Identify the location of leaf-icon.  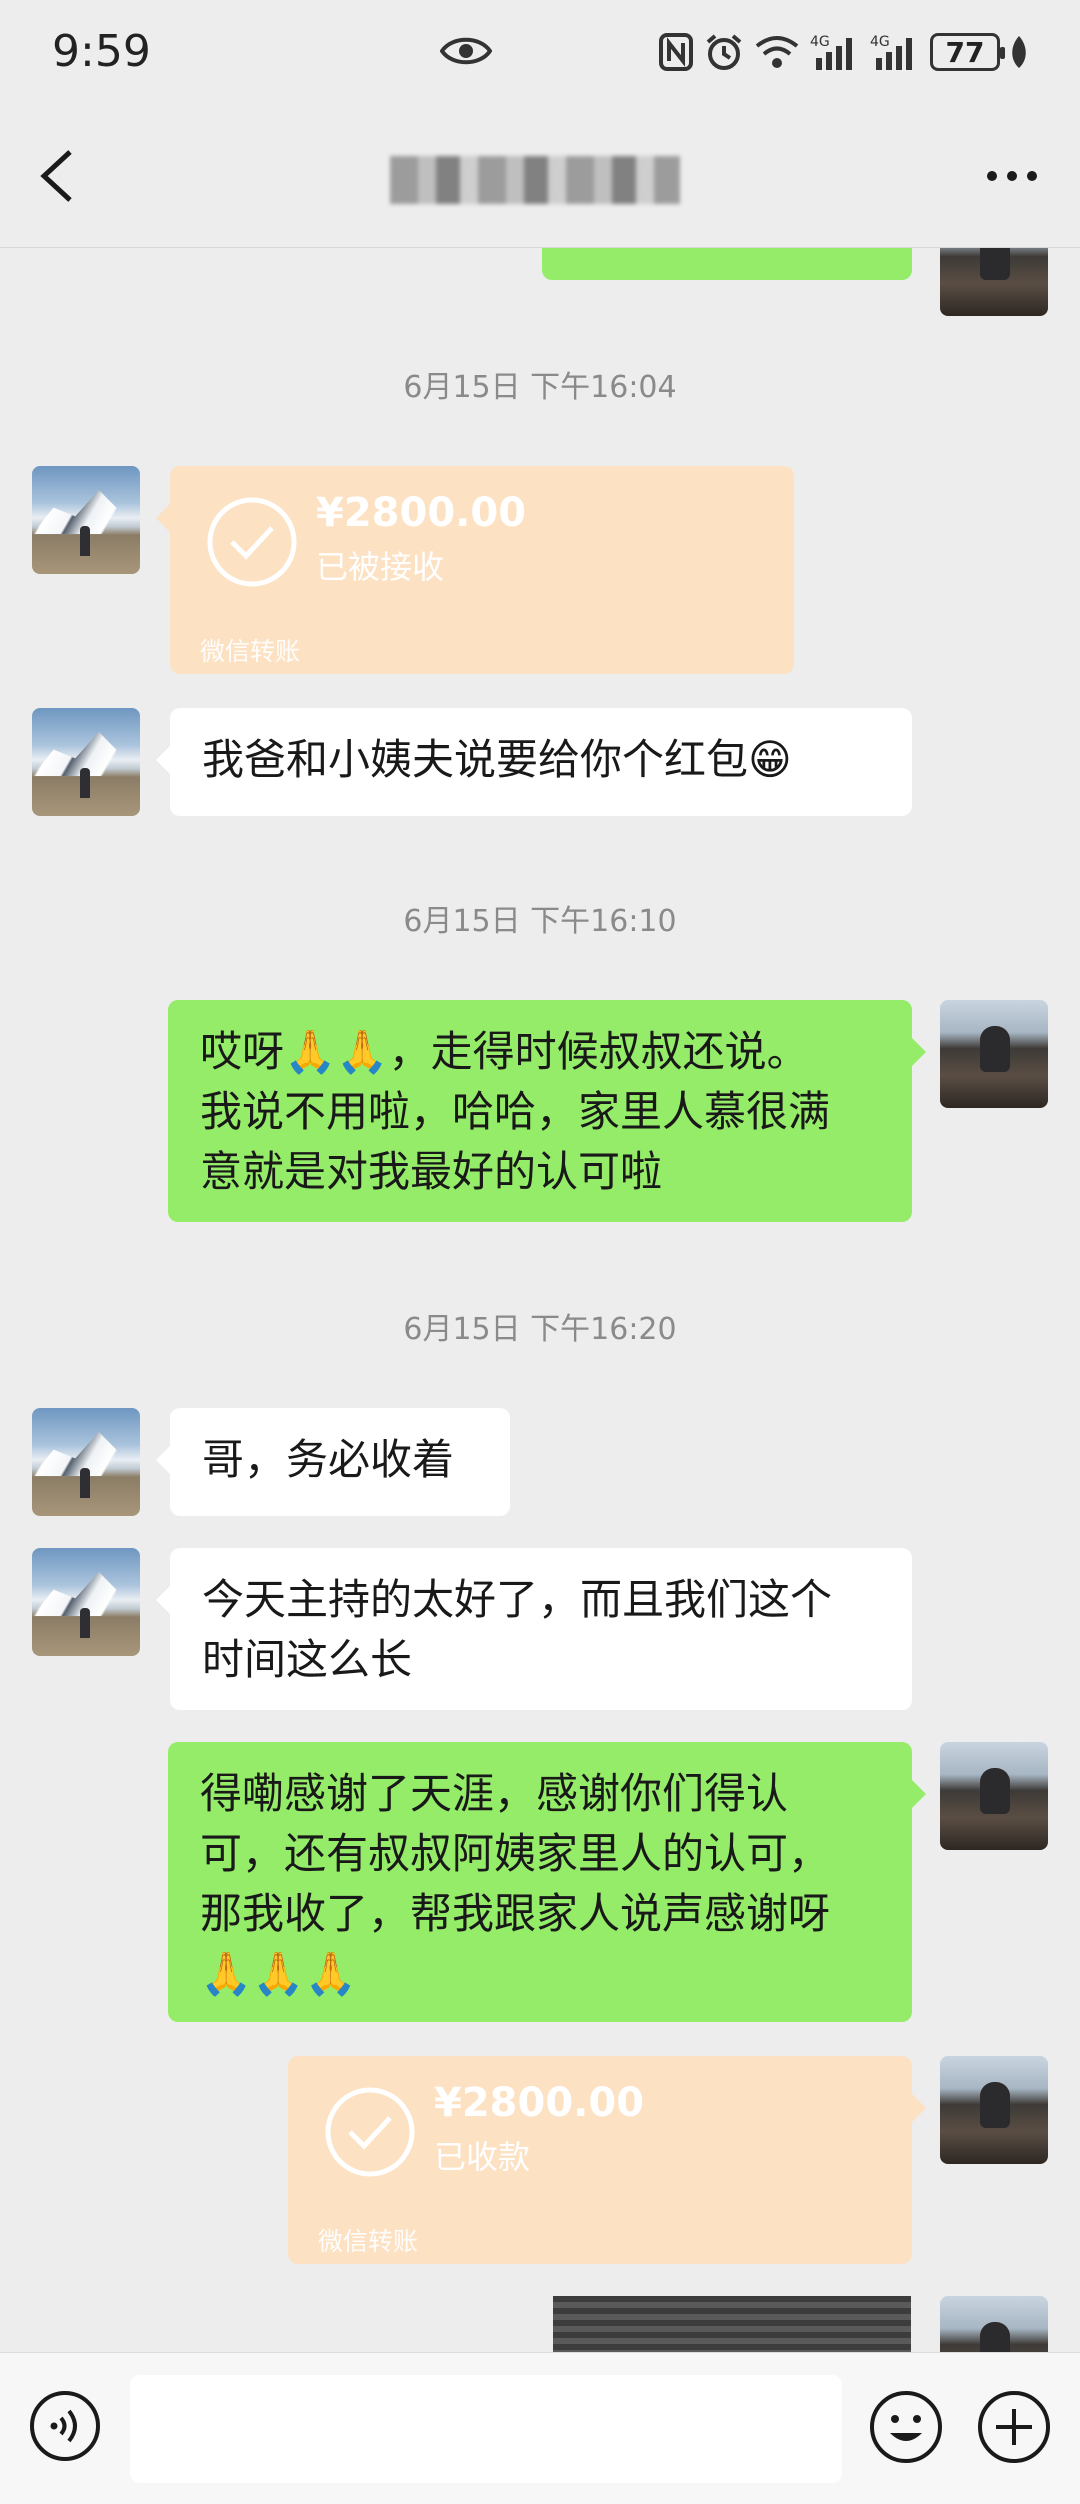
(1019, 52).